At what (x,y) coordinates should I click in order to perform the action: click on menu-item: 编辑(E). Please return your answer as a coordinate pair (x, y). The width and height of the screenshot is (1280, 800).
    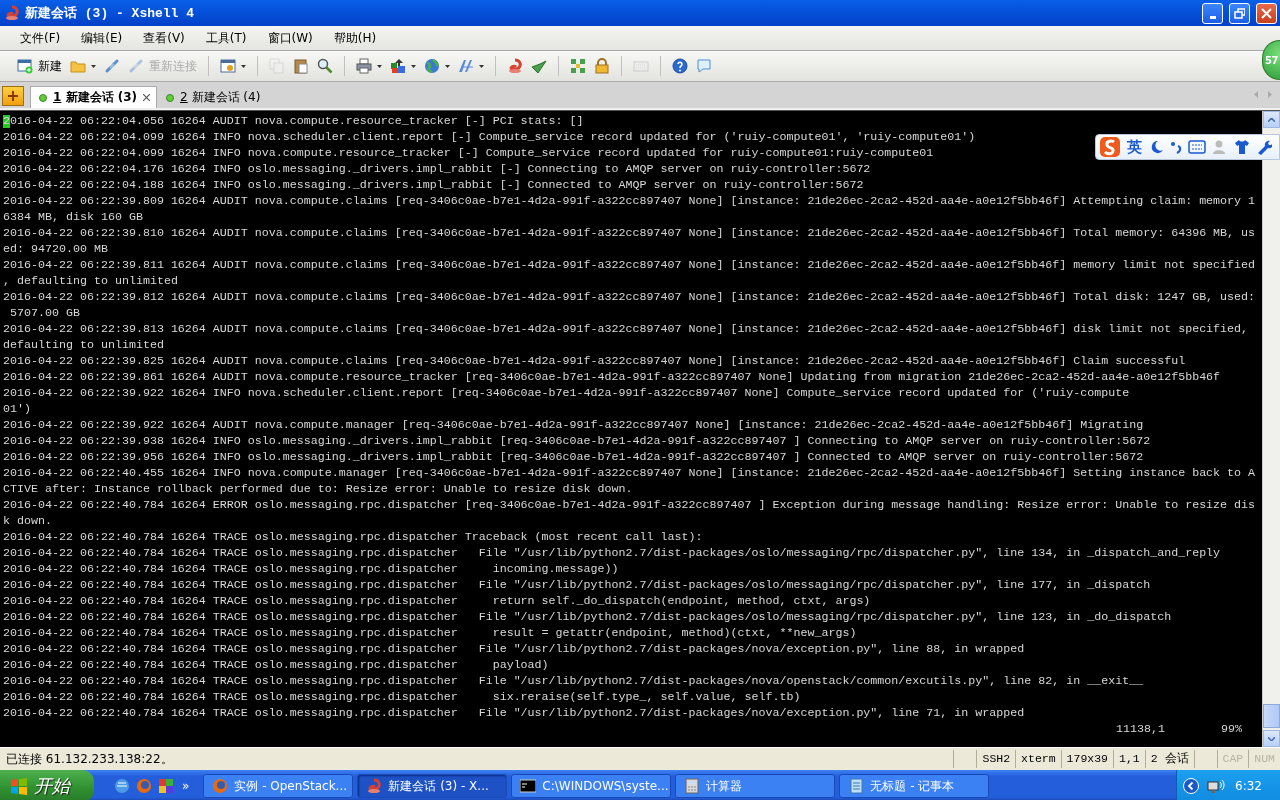
    Looking at the image, I should click on (102, 38).